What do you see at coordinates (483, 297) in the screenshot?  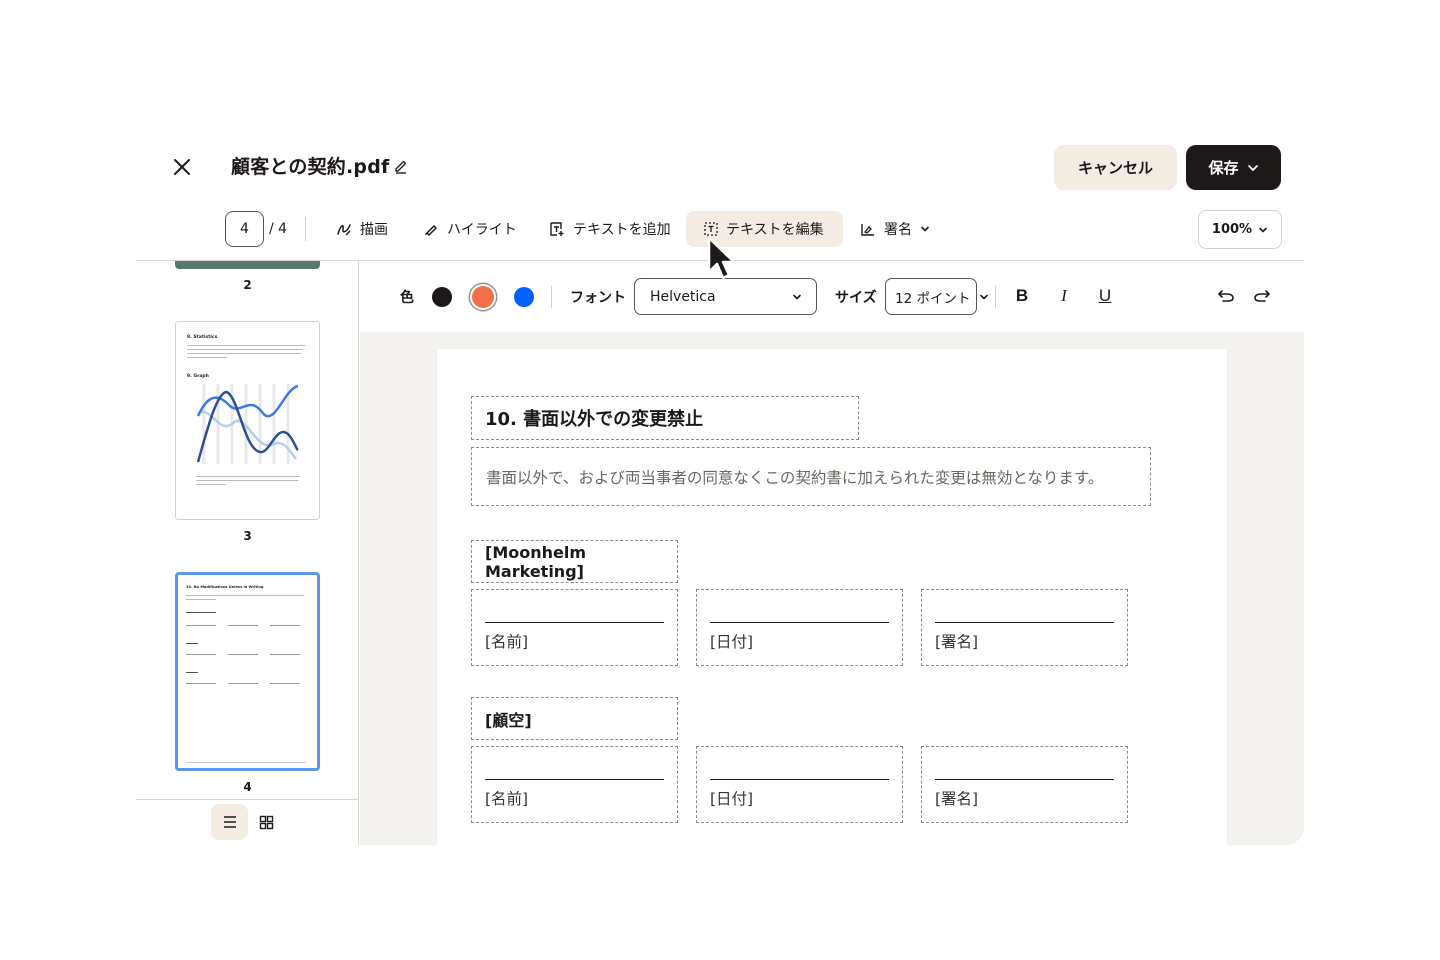 I see `color-swatch-orange` at bounding box center [483, 297].